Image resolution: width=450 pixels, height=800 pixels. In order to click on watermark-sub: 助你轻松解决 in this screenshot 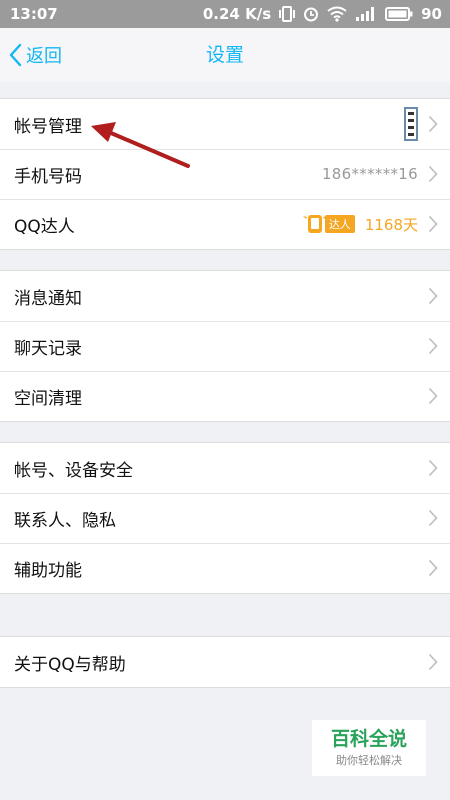, I will do `click(369, 760)`.